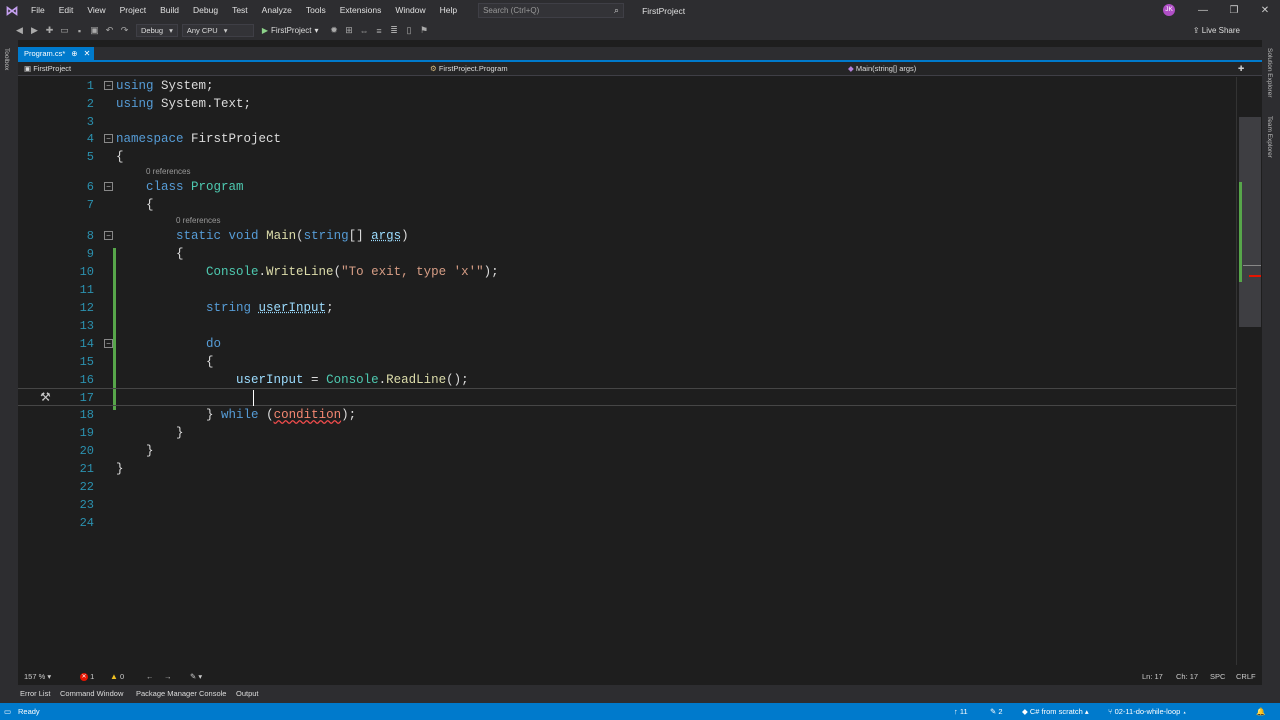 Image resolution: width=1280 pixels, height=720 pixels. Describe the element at coordinates (410, 10) in the screenshot. I see `menu-window: Window` at that location.